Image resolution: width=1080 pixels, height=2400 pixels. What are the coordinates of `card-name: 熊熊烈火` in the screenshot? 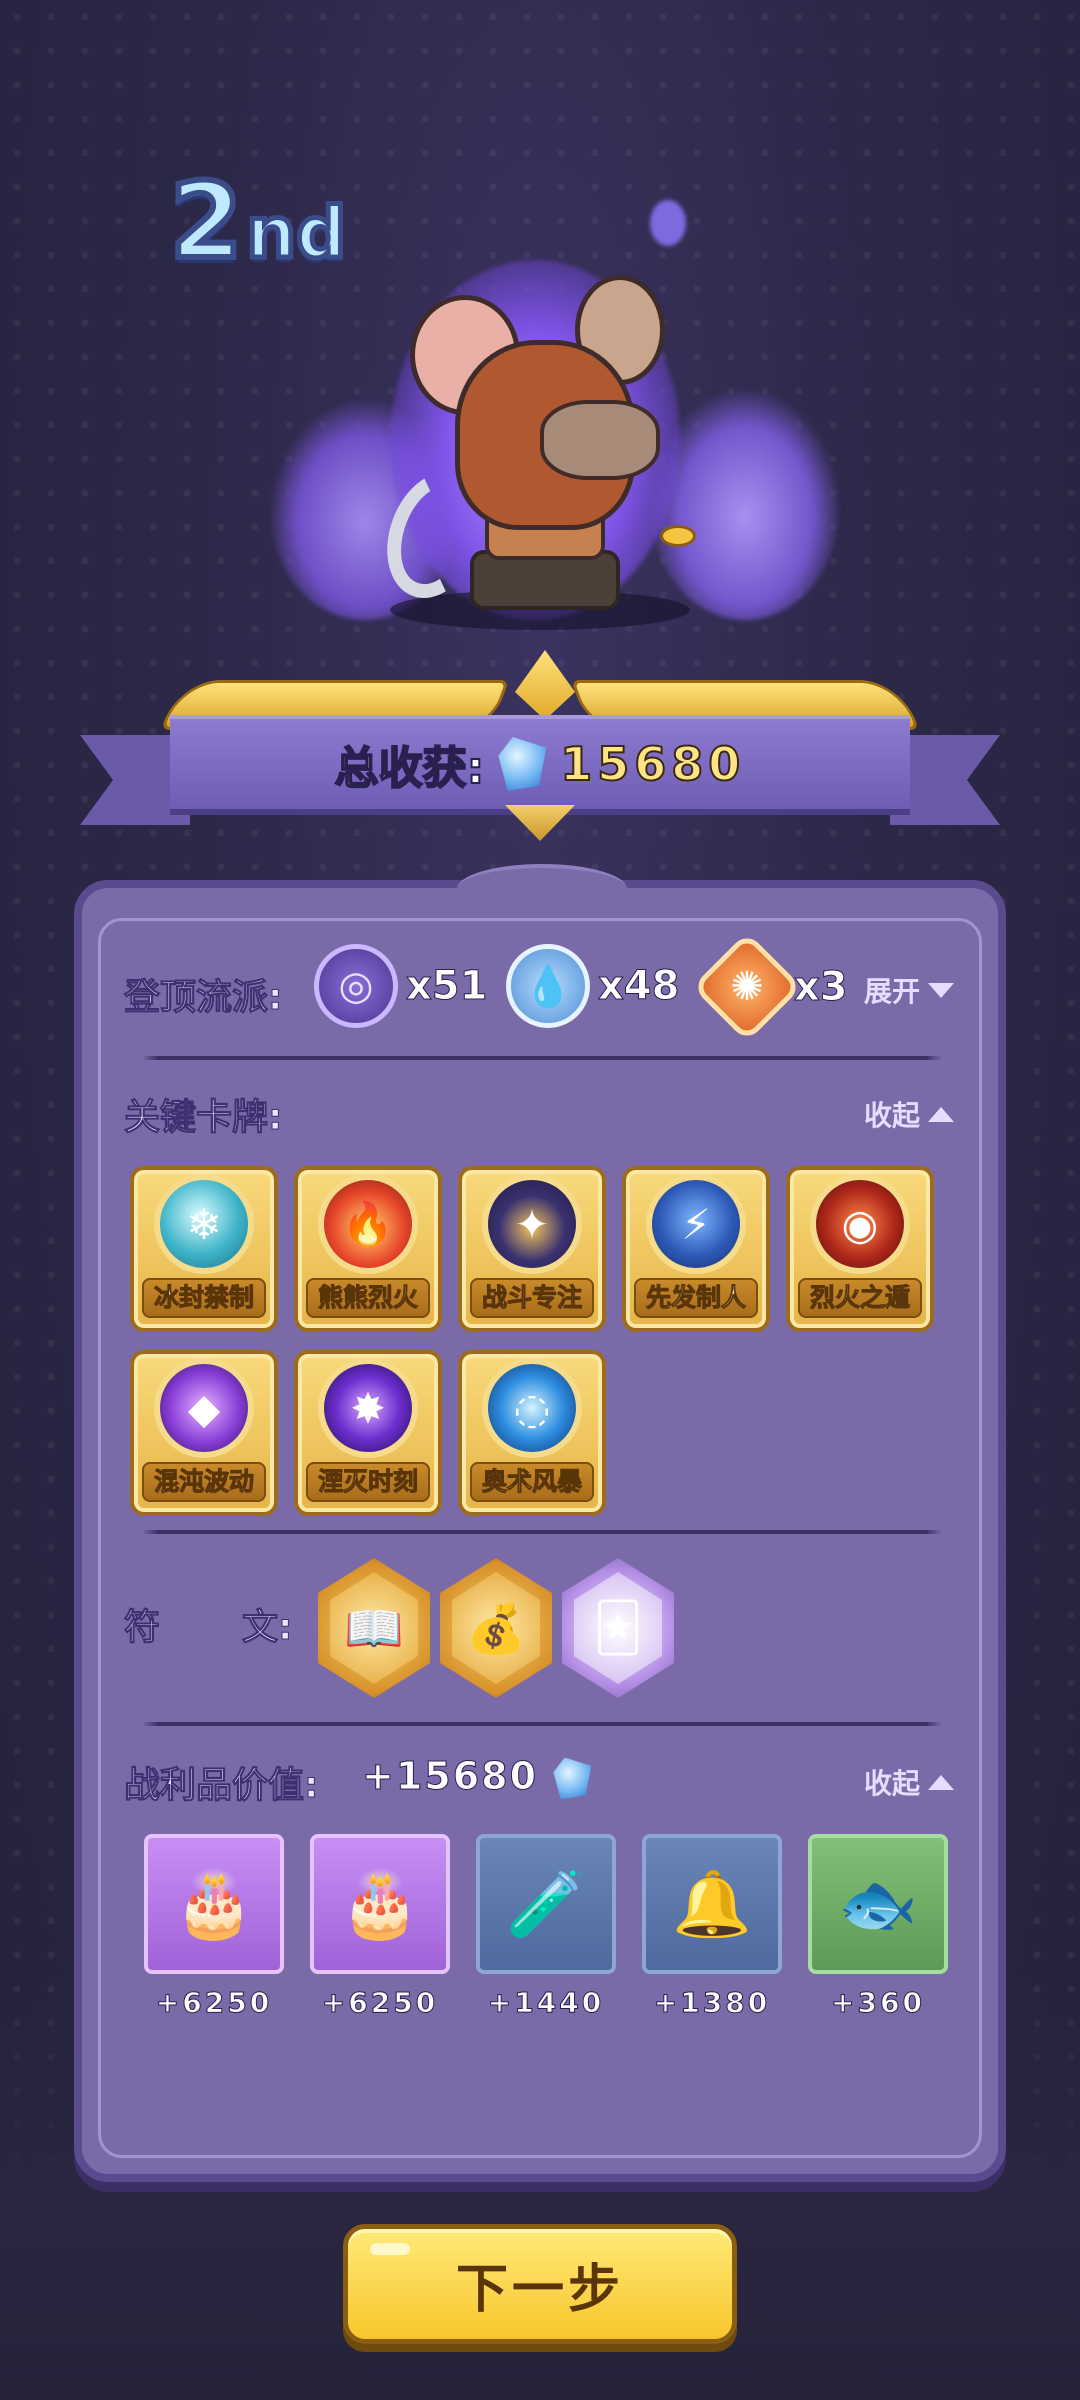 It's located at (368, 1298).